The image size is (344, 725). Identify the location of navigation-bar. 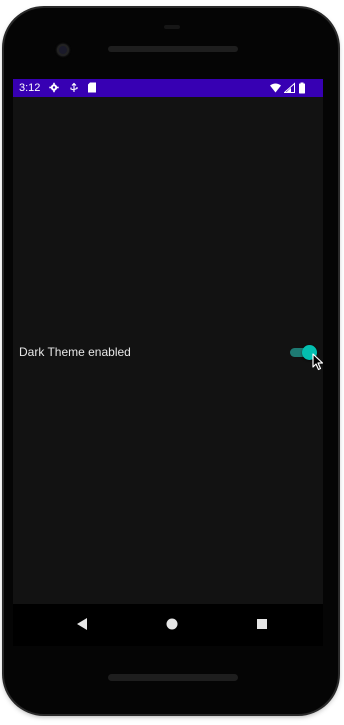
(168, 625).